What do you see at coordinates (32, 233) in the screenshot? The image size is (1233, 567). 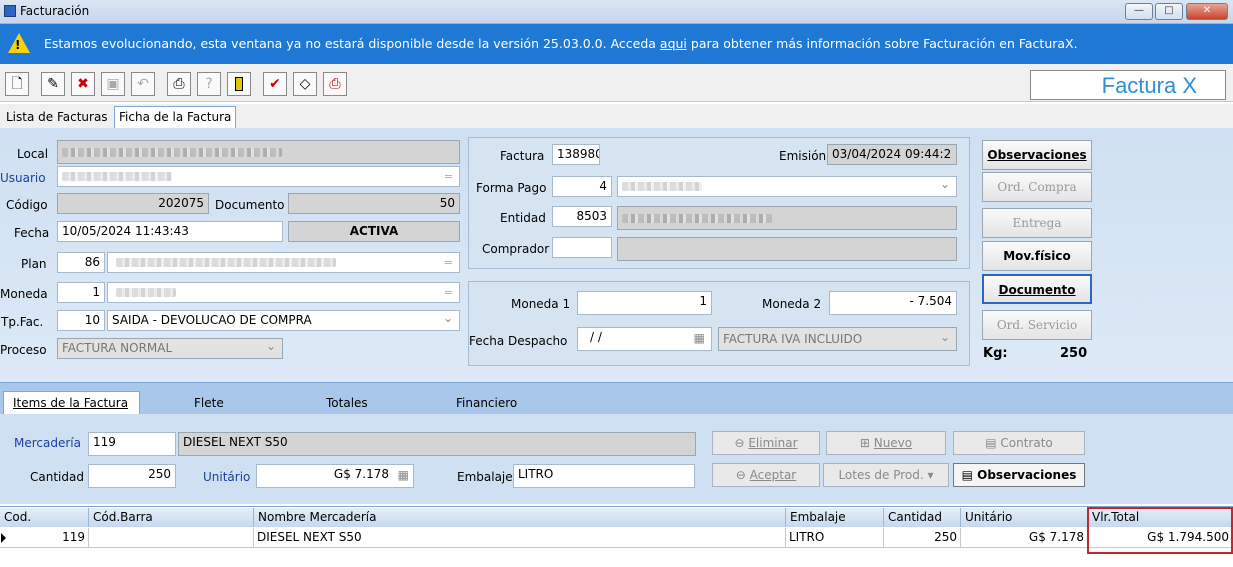 I see `fecha-label: Fecha` at bounding box center [32, 233].